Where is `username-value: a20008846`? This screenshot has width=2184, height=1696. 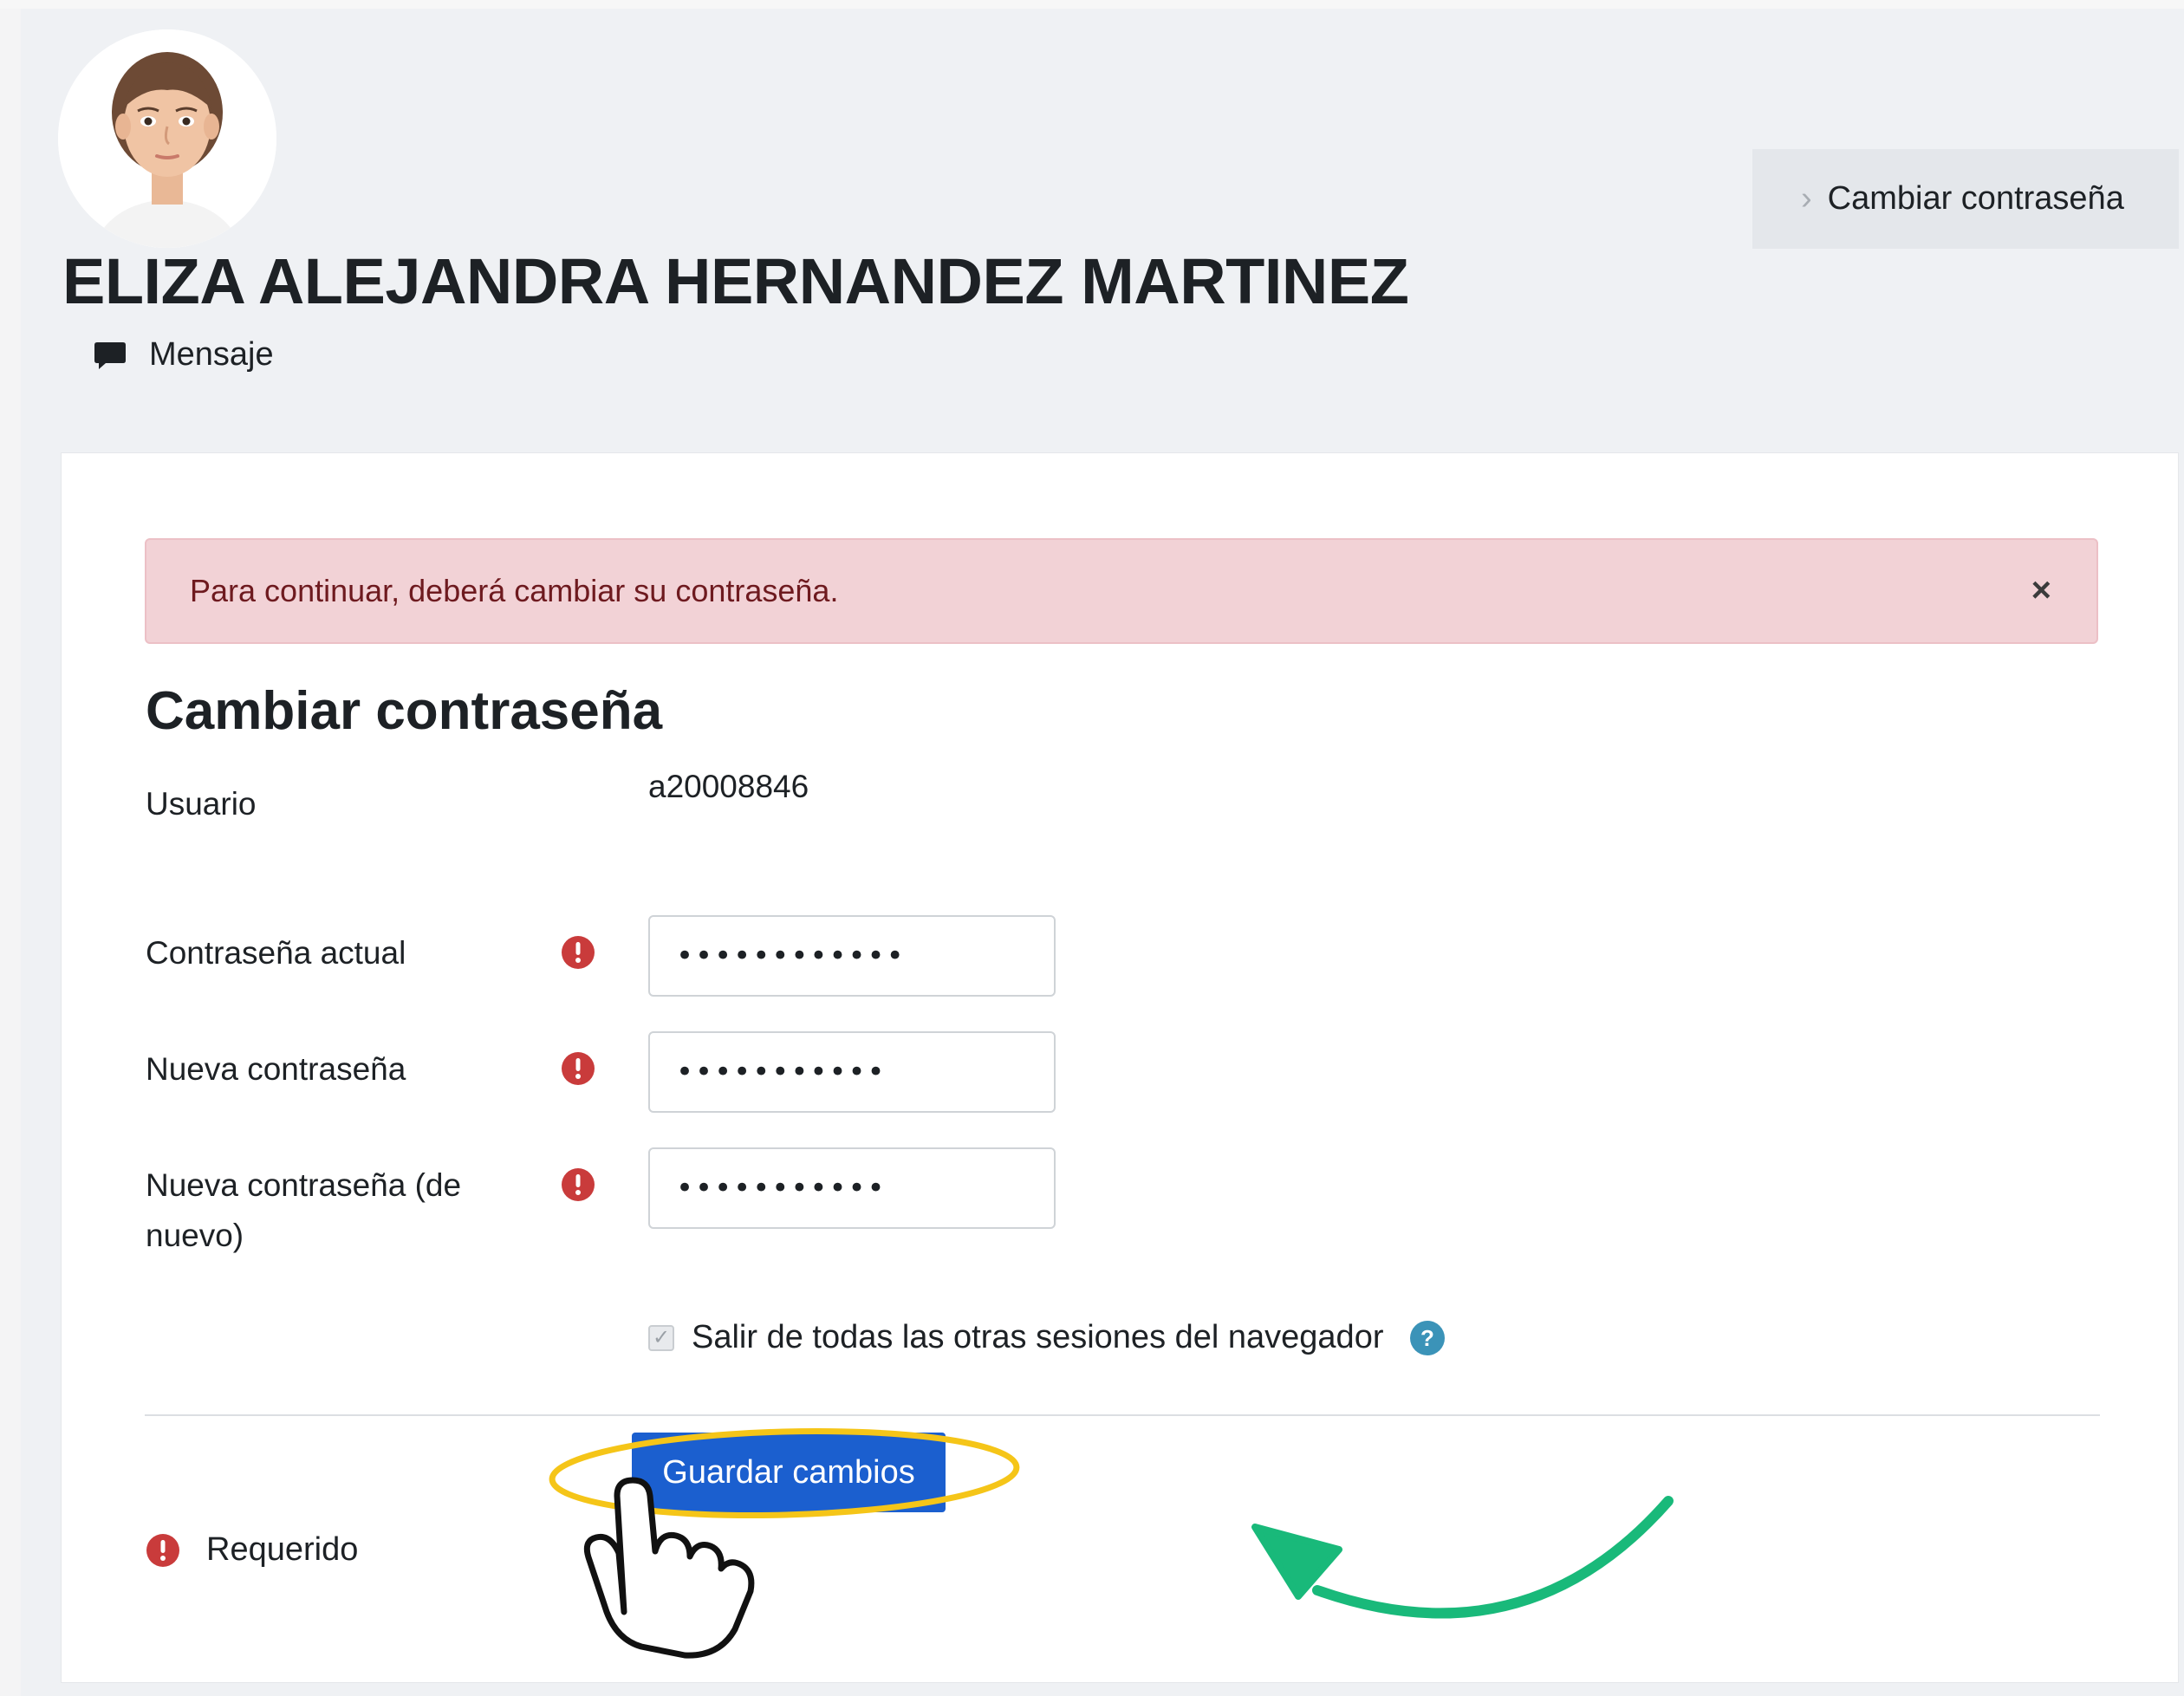 username-value: a20008846 is located at coordinates (728, 786).